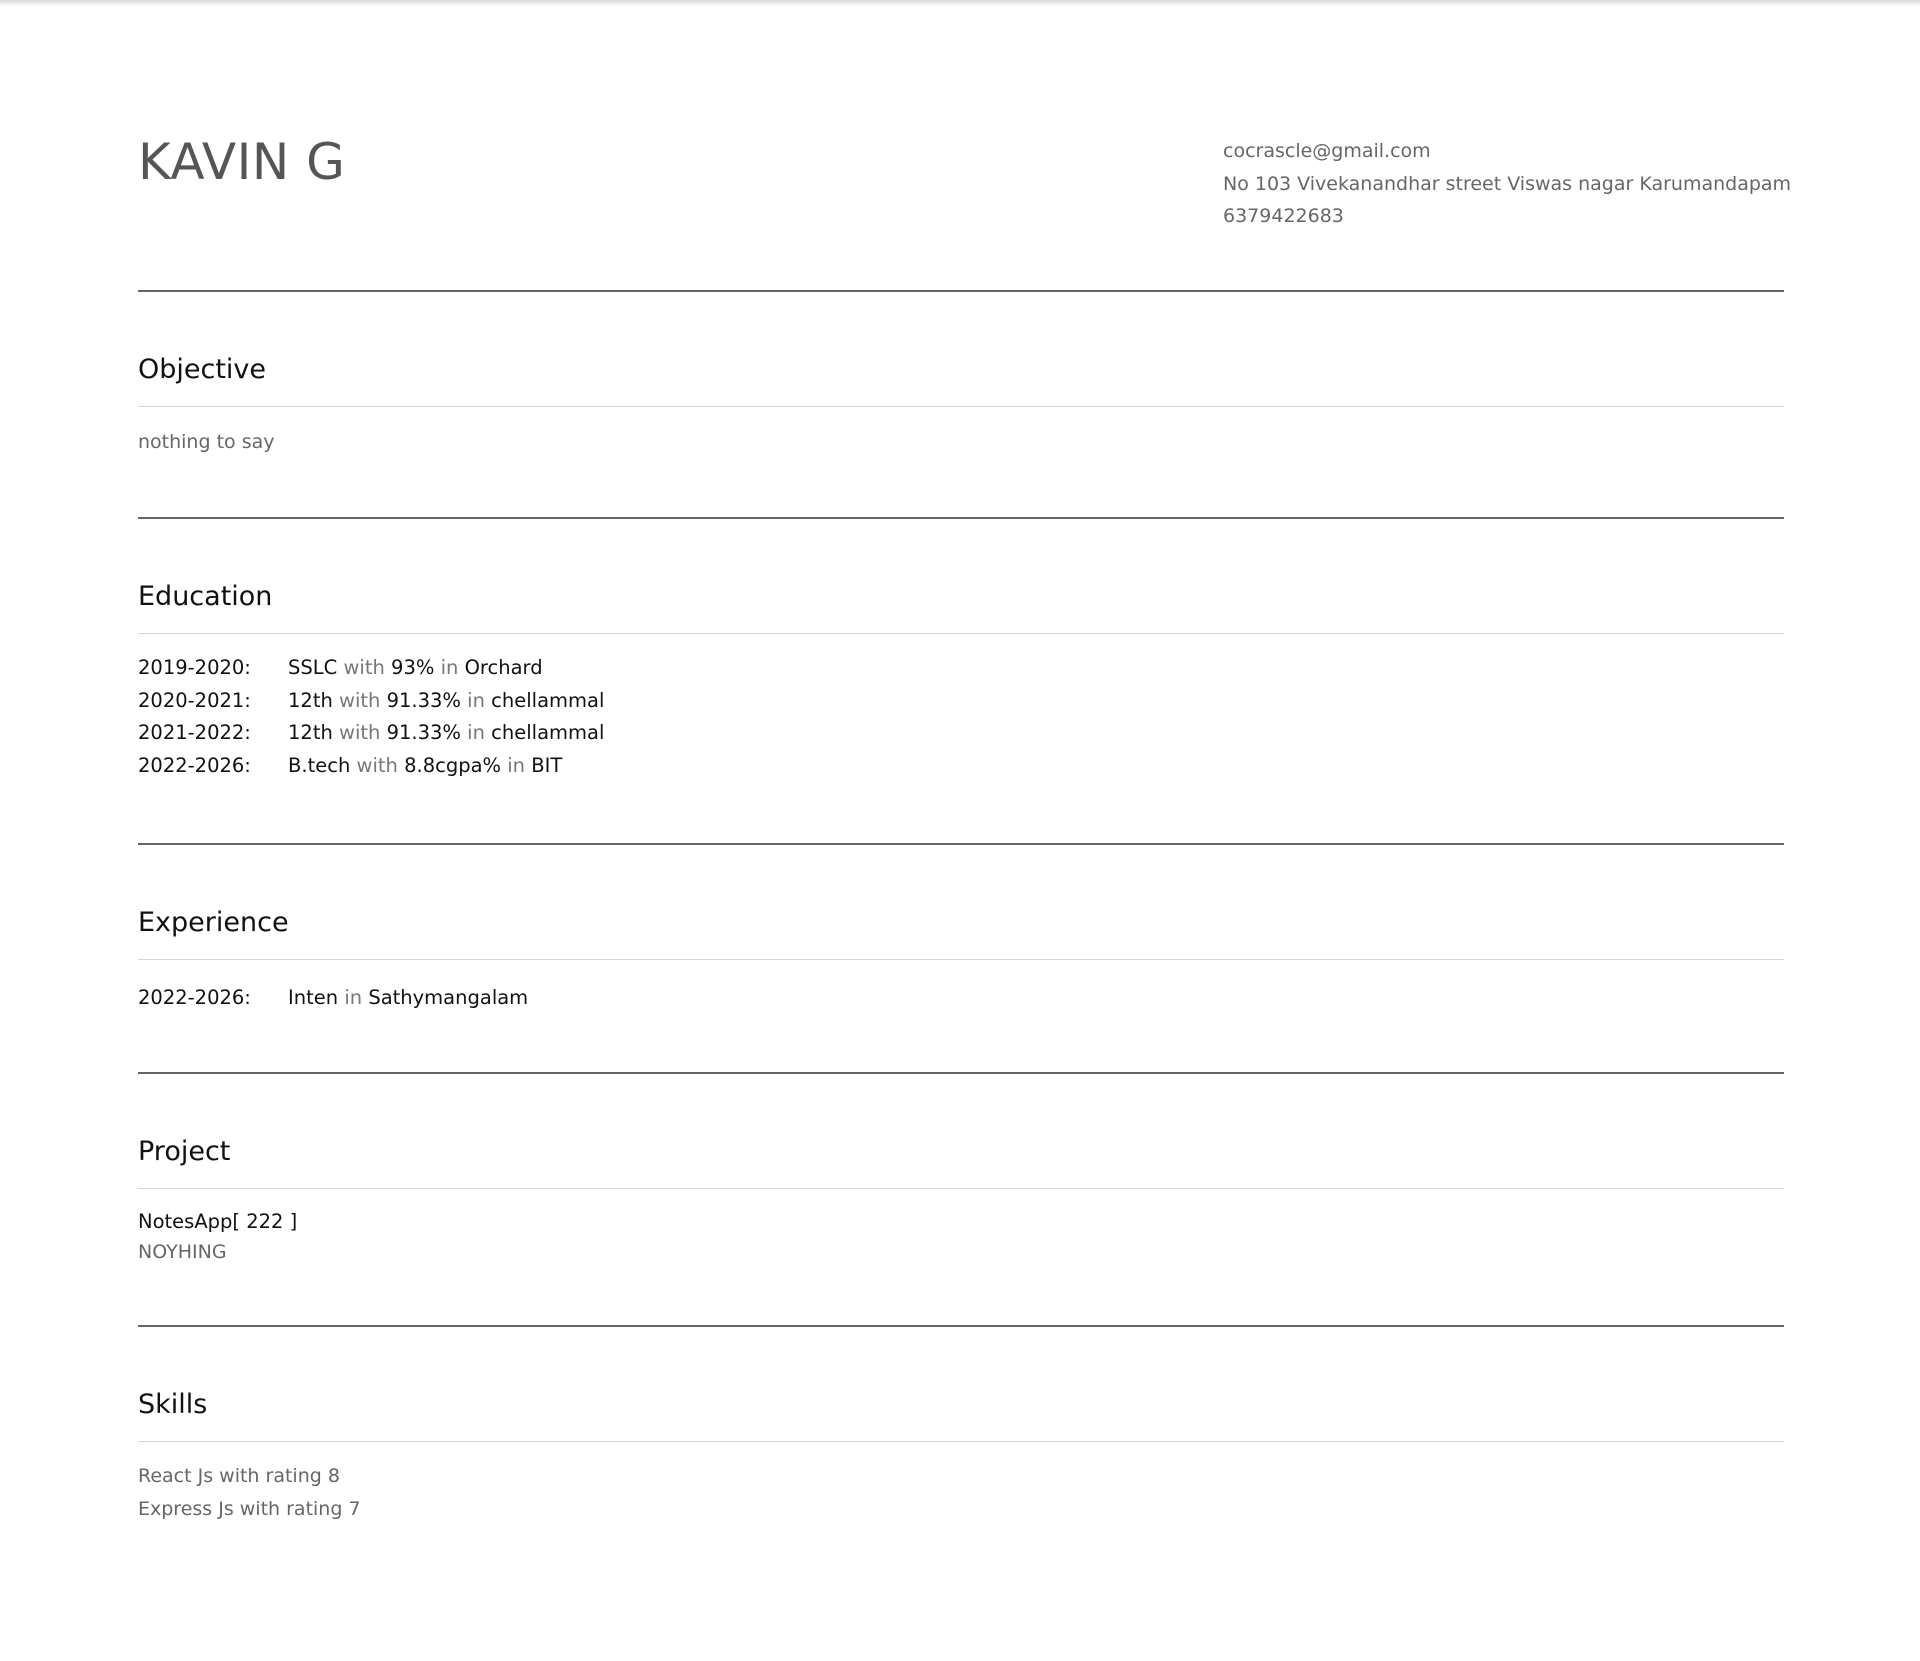  Describe the element at coordinates (194, 997) in the screenshot. I see `experience-years: 2022-2026:` at that location.